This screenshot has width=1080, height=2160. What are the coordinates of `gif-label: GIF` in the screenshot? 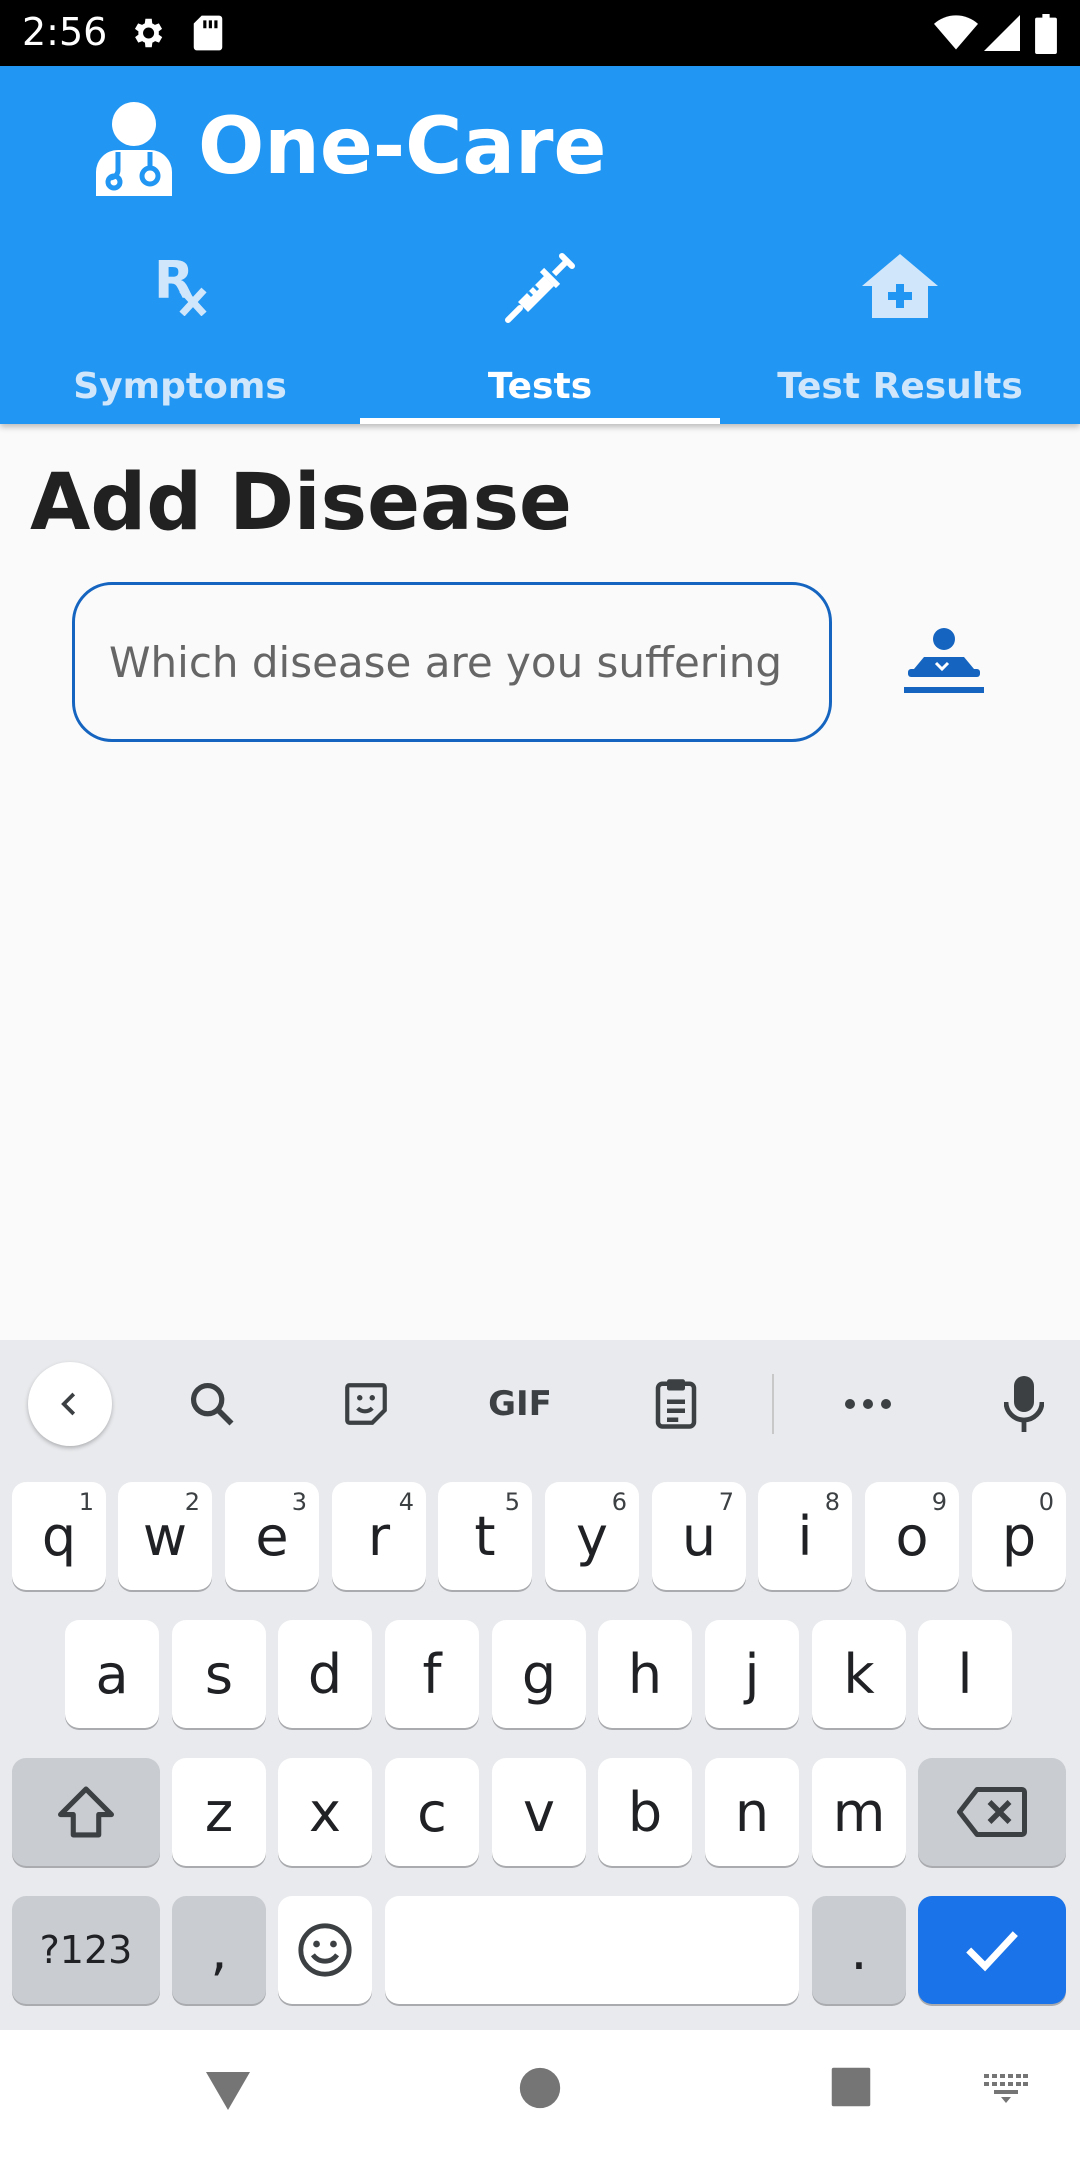 It's located at (520, 1404).